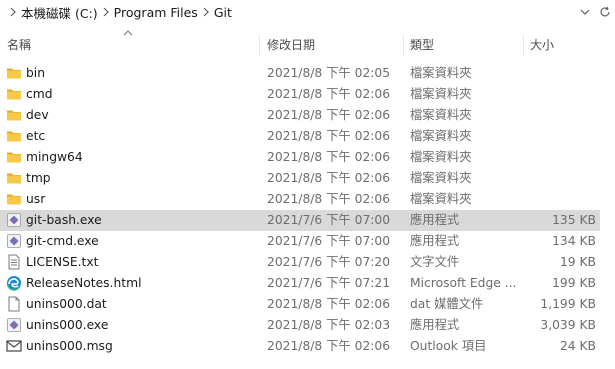 This screenshot has width=615, height=369. I want to click on column-header-size: 大小, so click(542, 45).